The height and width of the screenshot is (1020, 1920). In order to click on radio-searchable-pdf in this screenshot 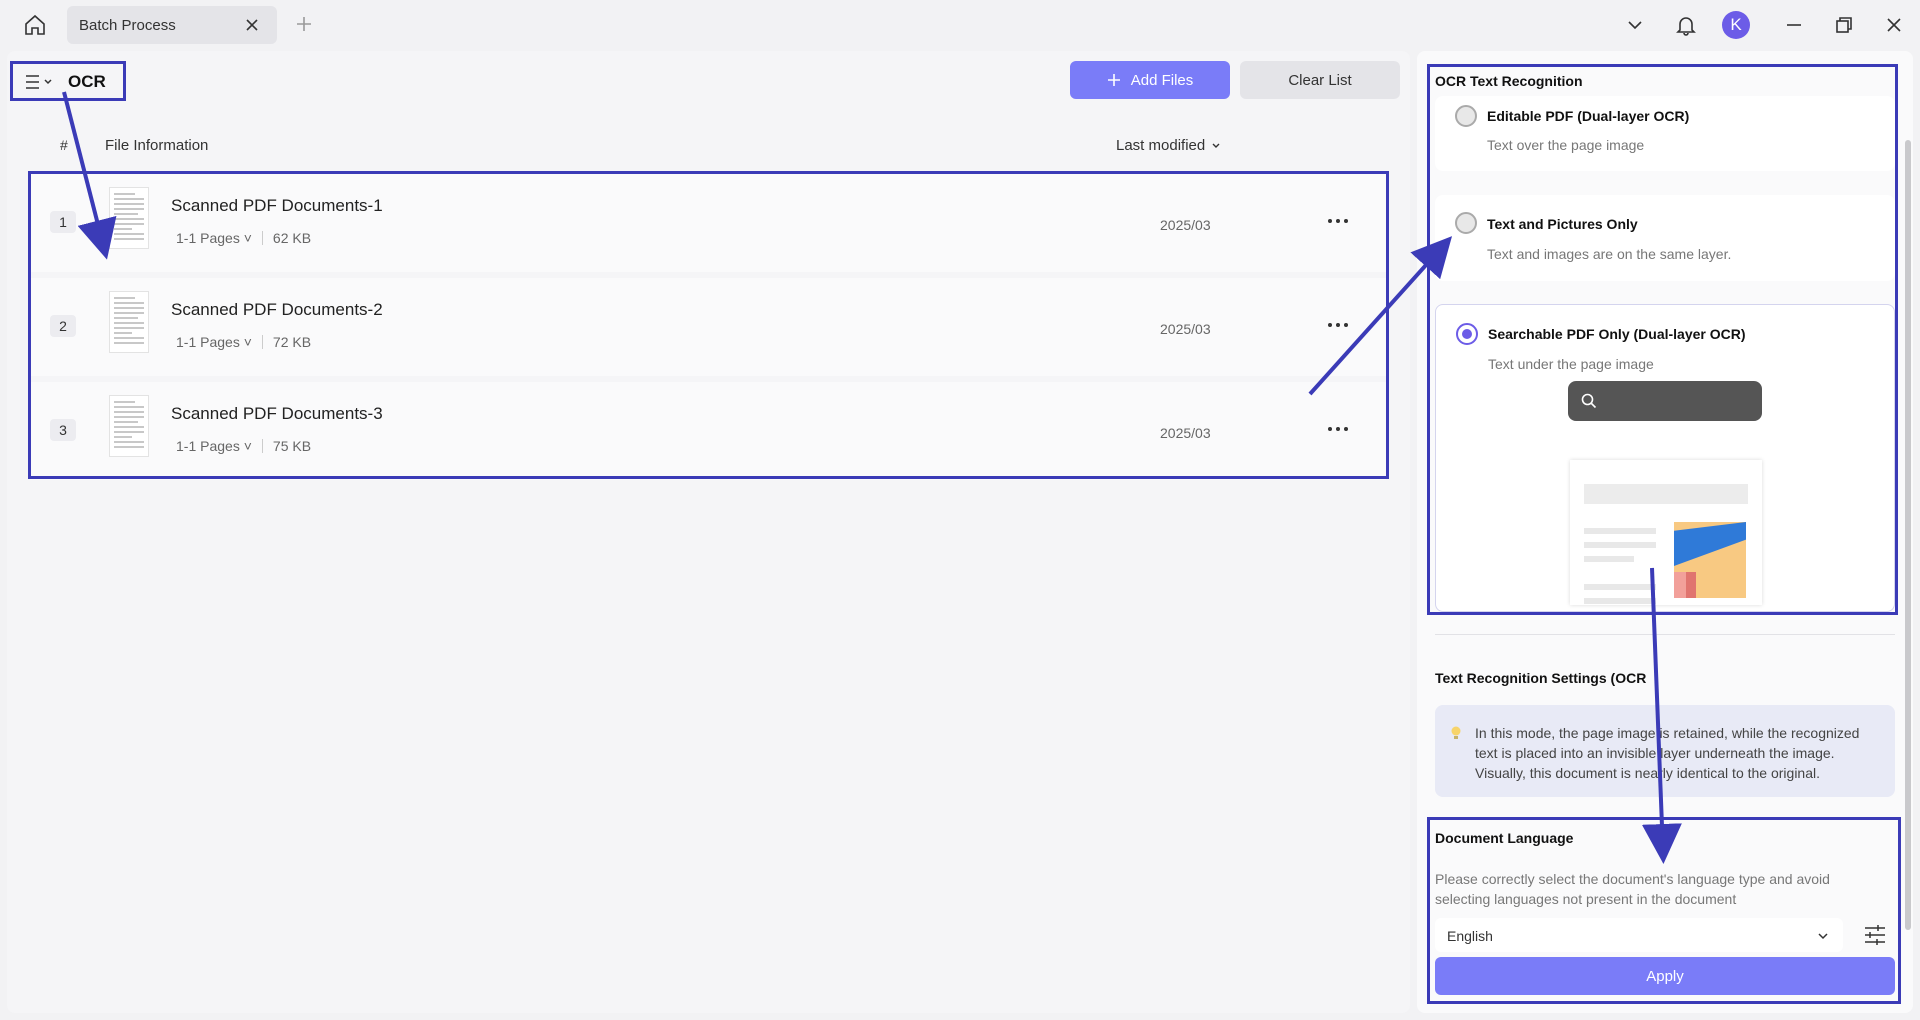, I will do `click(1467, 334)`.